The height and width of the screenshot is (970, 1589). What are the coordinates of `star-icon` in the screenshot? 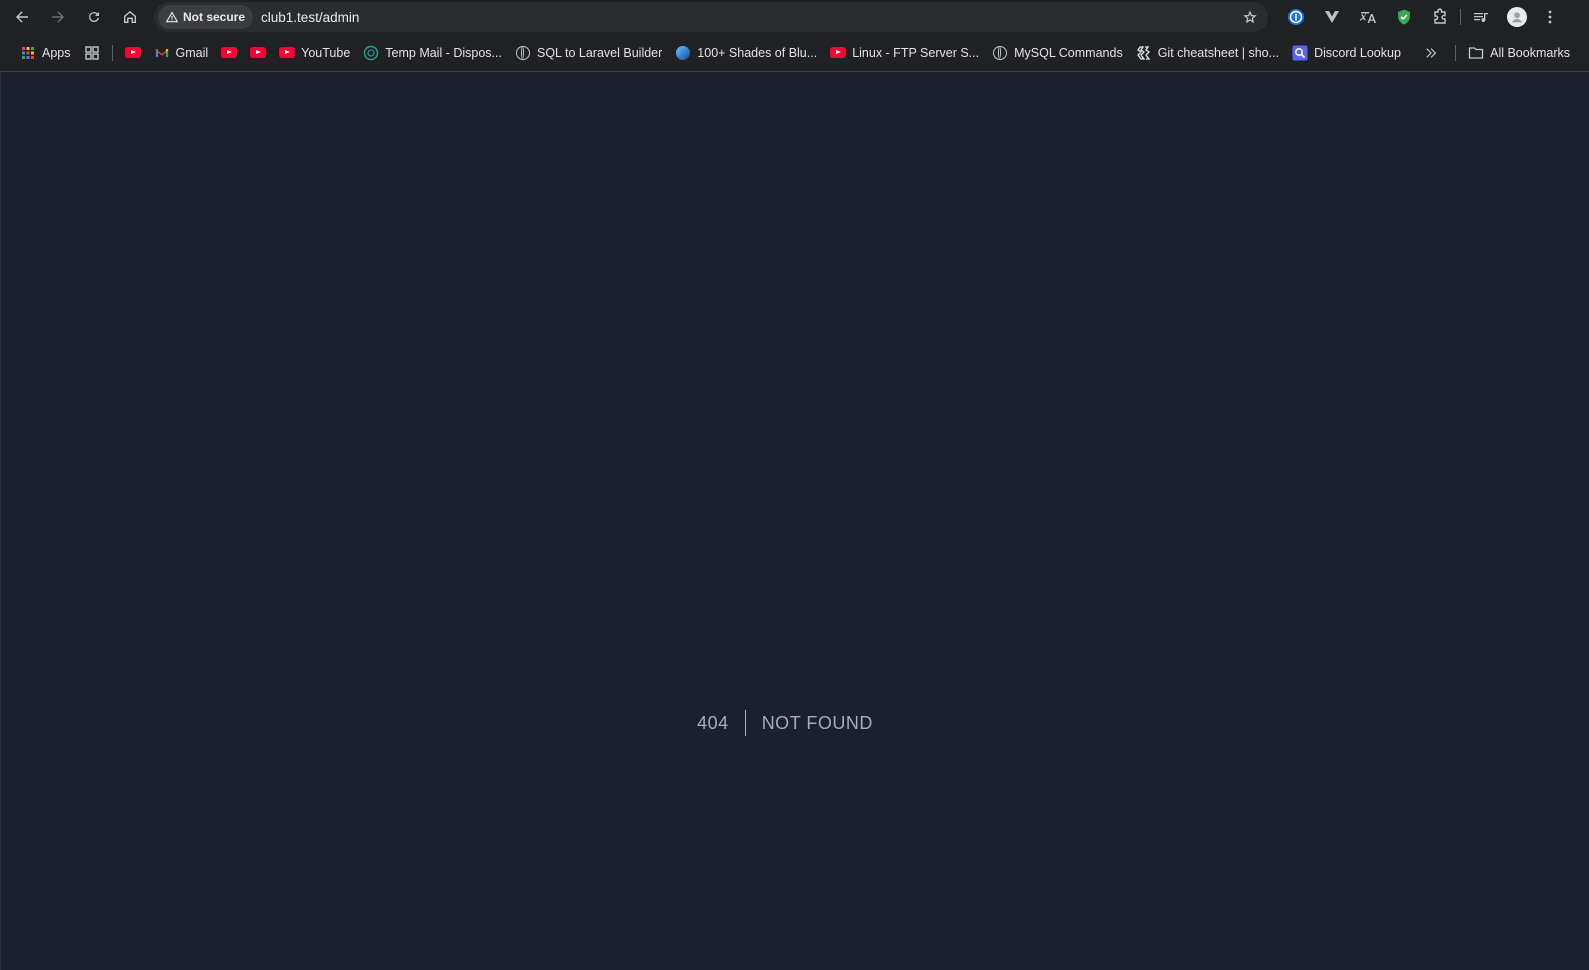 It's located at (1250, 17).